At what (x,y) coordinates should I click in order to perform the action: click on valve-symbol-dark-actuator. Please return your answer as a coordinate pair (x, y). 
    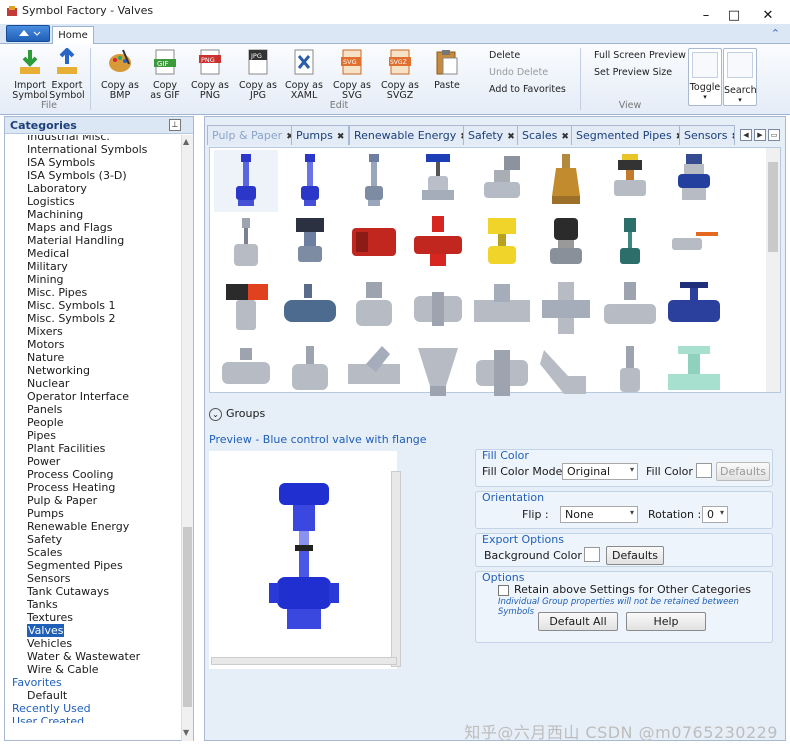
    Looking at the image, I should click on (310, 245).